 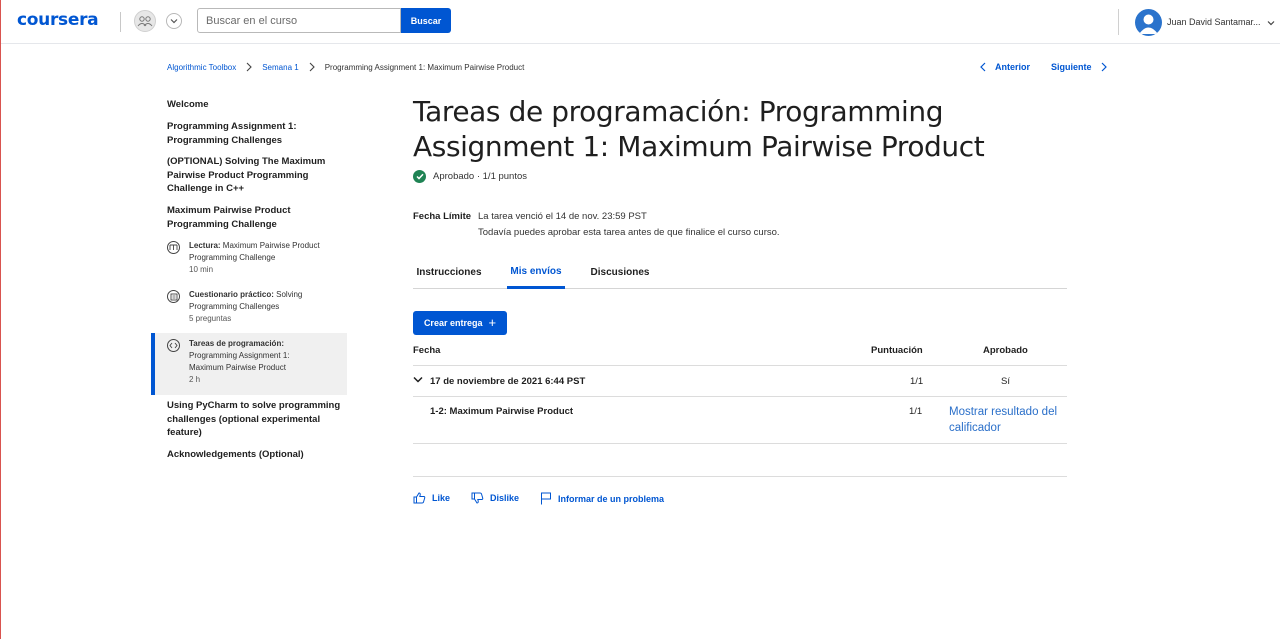 What do you see at coordinates (236, 343) in the screenshot?
I see `item-type-label: Tareas de programación:` at bounding box center [236, 343].